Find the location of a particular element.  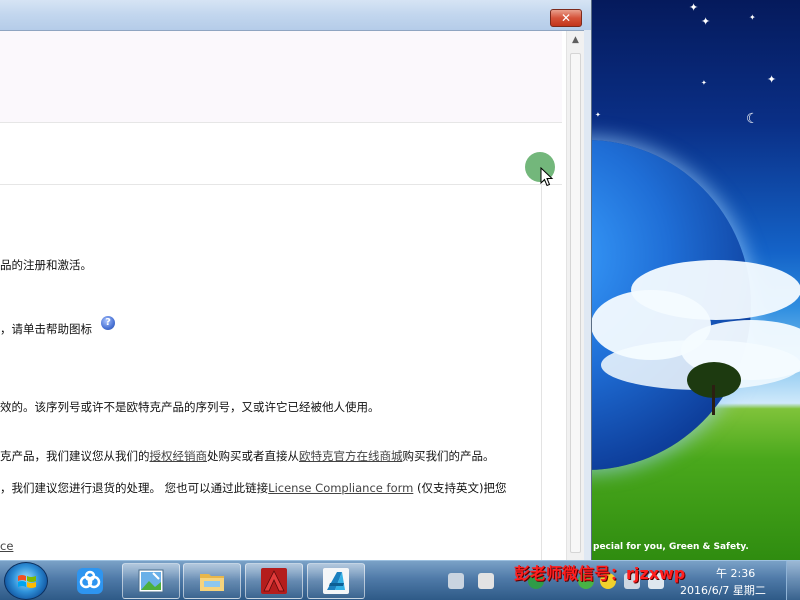

scrollbar-thumb is located at coordinates (575, 303).